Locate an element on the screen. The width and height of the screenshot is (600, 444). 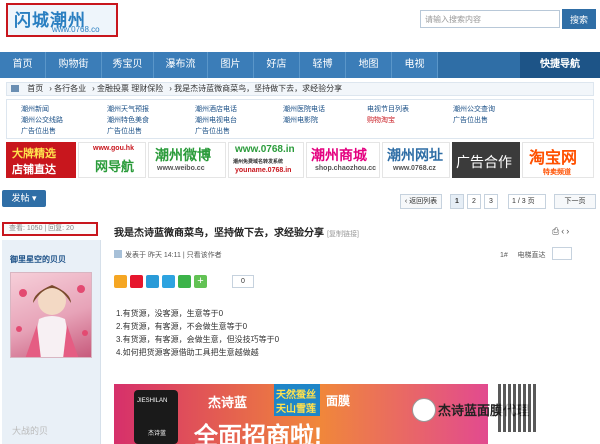
back-to-list-button: ‹ 返回列表 is located at coordinates (421, 201).